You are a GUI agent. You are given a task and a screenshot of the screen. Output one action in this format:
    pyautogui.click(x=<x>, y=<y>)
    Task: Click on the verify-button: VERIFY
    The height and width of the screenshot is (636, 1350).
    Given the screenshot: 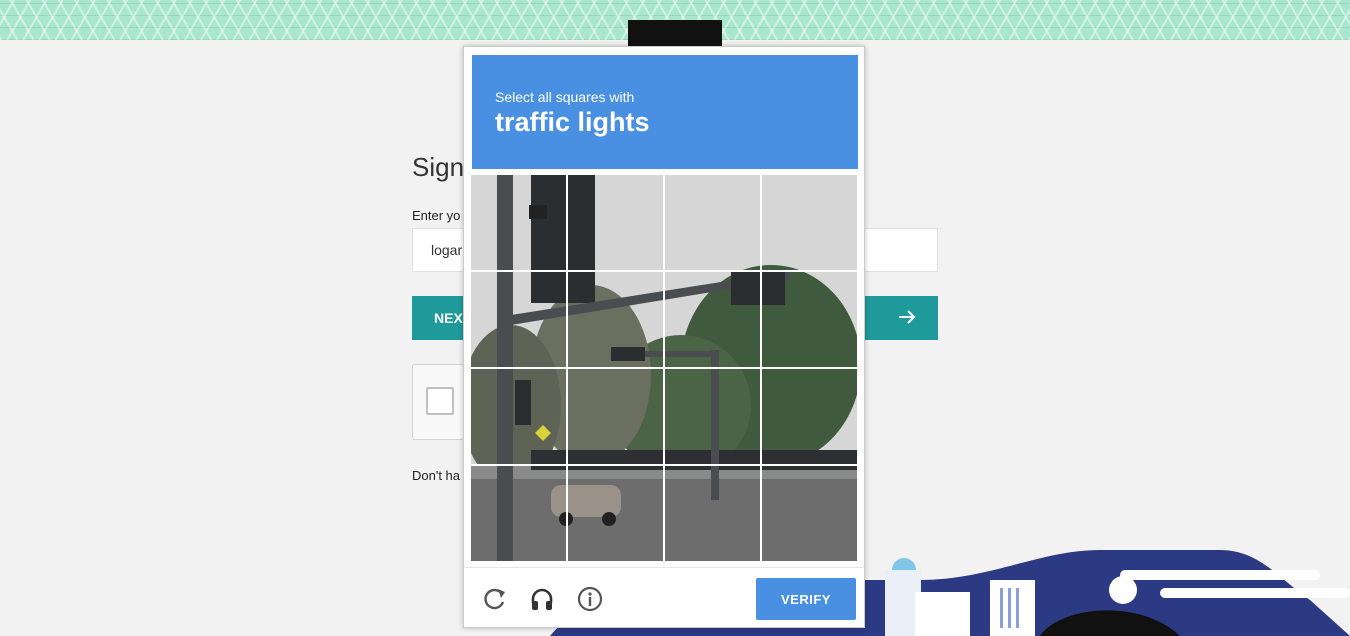 What is the action you would take?
    pyautogui.click(x=806, y=599)
    